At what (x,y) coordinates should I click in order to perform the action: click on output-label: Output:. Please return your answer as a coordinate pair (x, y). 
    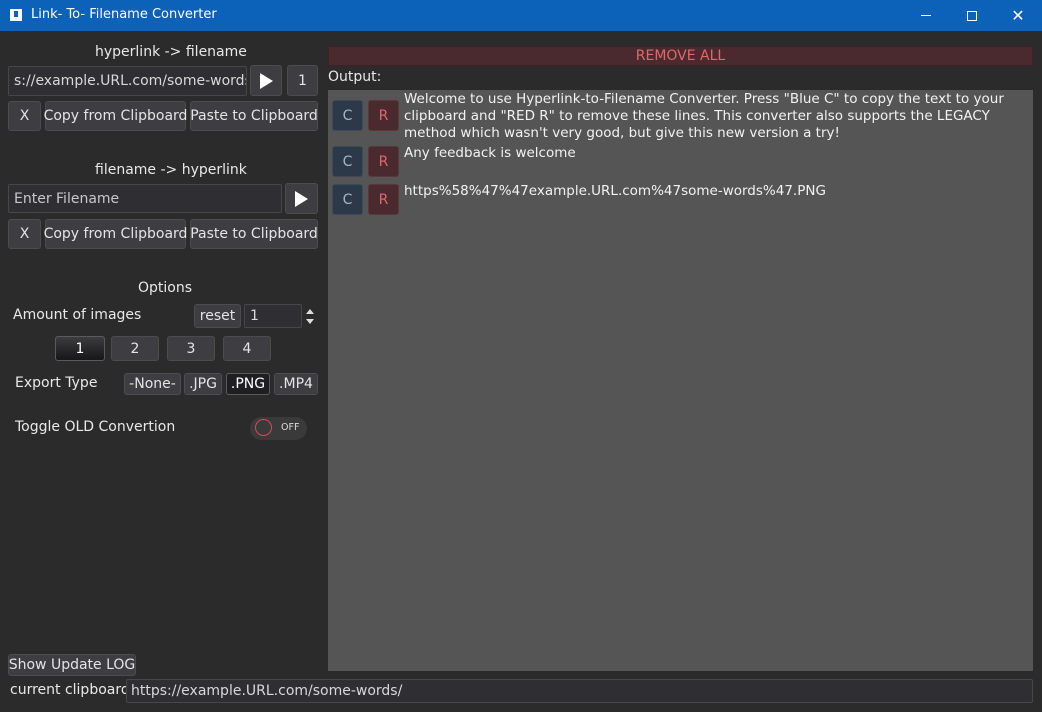
    Looking at the image, I should click on (355, 77).